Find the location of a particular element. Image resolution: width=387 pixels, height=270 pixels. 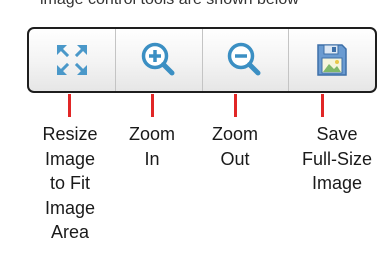

resize-to-fit-icon is located at coordinates (72, 60).